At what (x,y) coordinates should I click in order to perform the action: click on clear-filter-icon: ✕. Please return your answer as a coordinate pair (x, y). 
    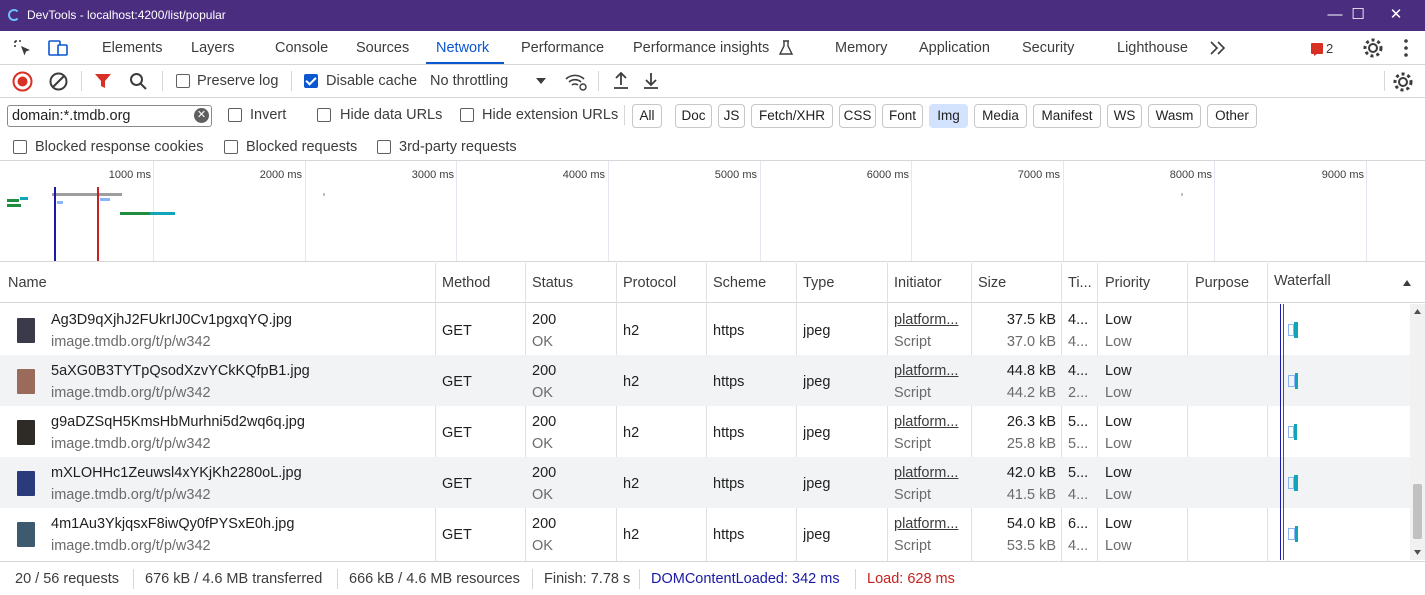
    Looking at the image, I should click on (201, 115).